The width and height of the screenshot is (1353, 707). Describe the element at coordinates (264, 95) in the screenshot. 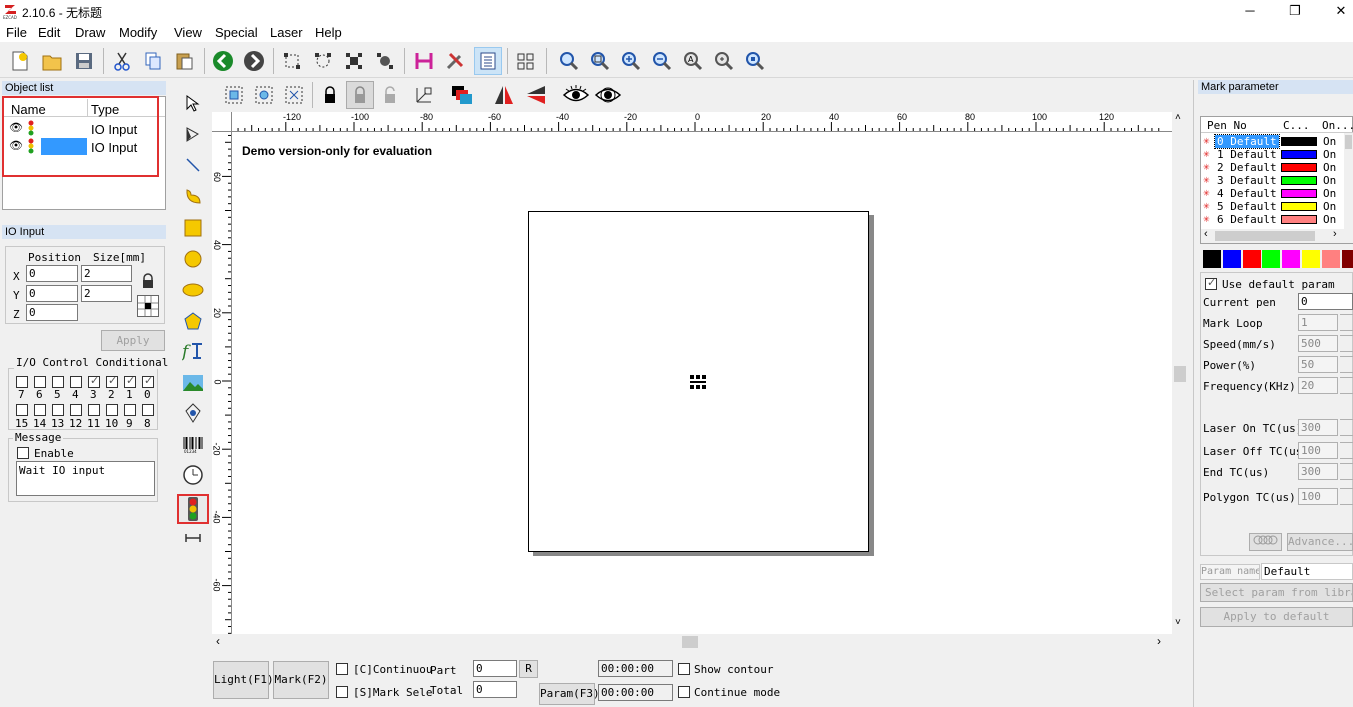

I see `align-center-icon` at that location.